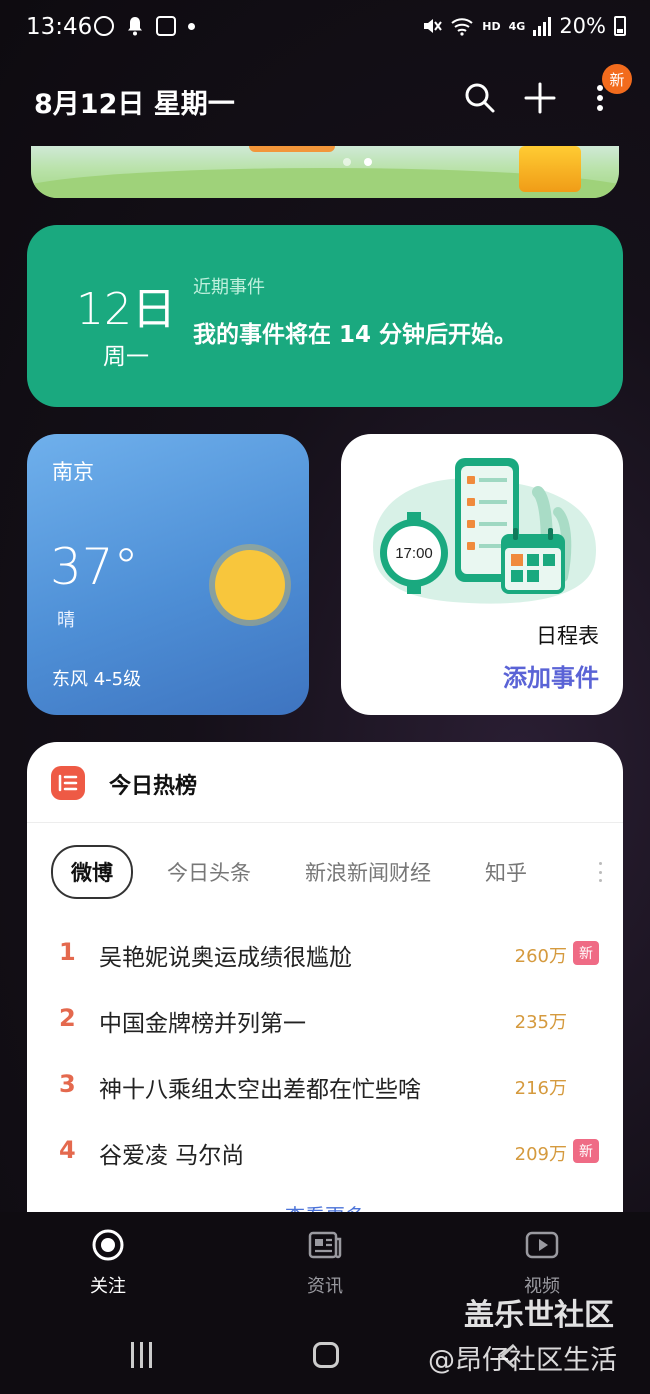 The height and width of the screenshot is (1394, 650). Describe the element at coordinates (94, 567) in the screenshot. I see `weather-temperature: 37°` at that location.